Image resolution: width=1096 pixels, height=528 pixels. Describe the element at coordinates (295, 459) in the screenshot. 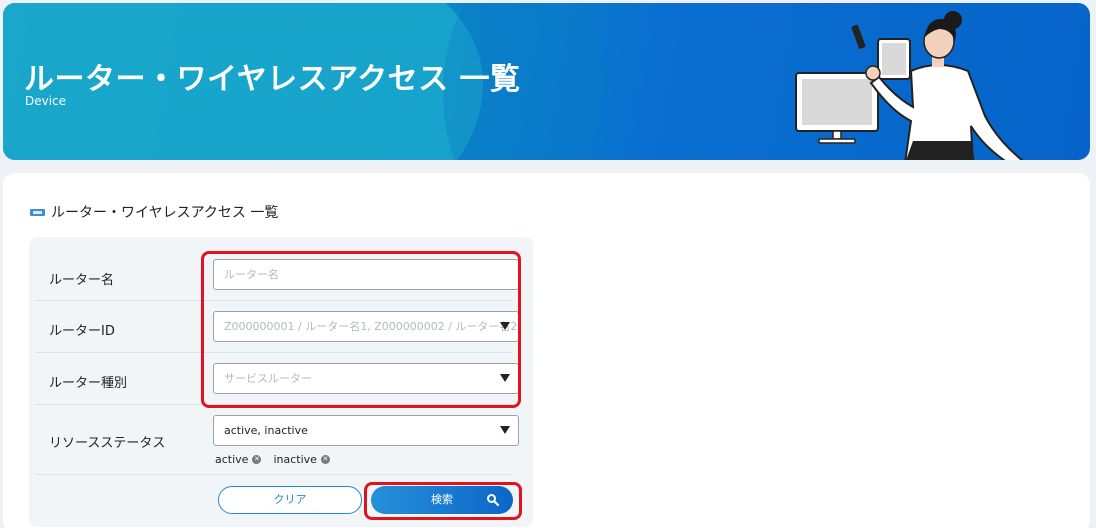

I see `tag-label: inactive` at that location.